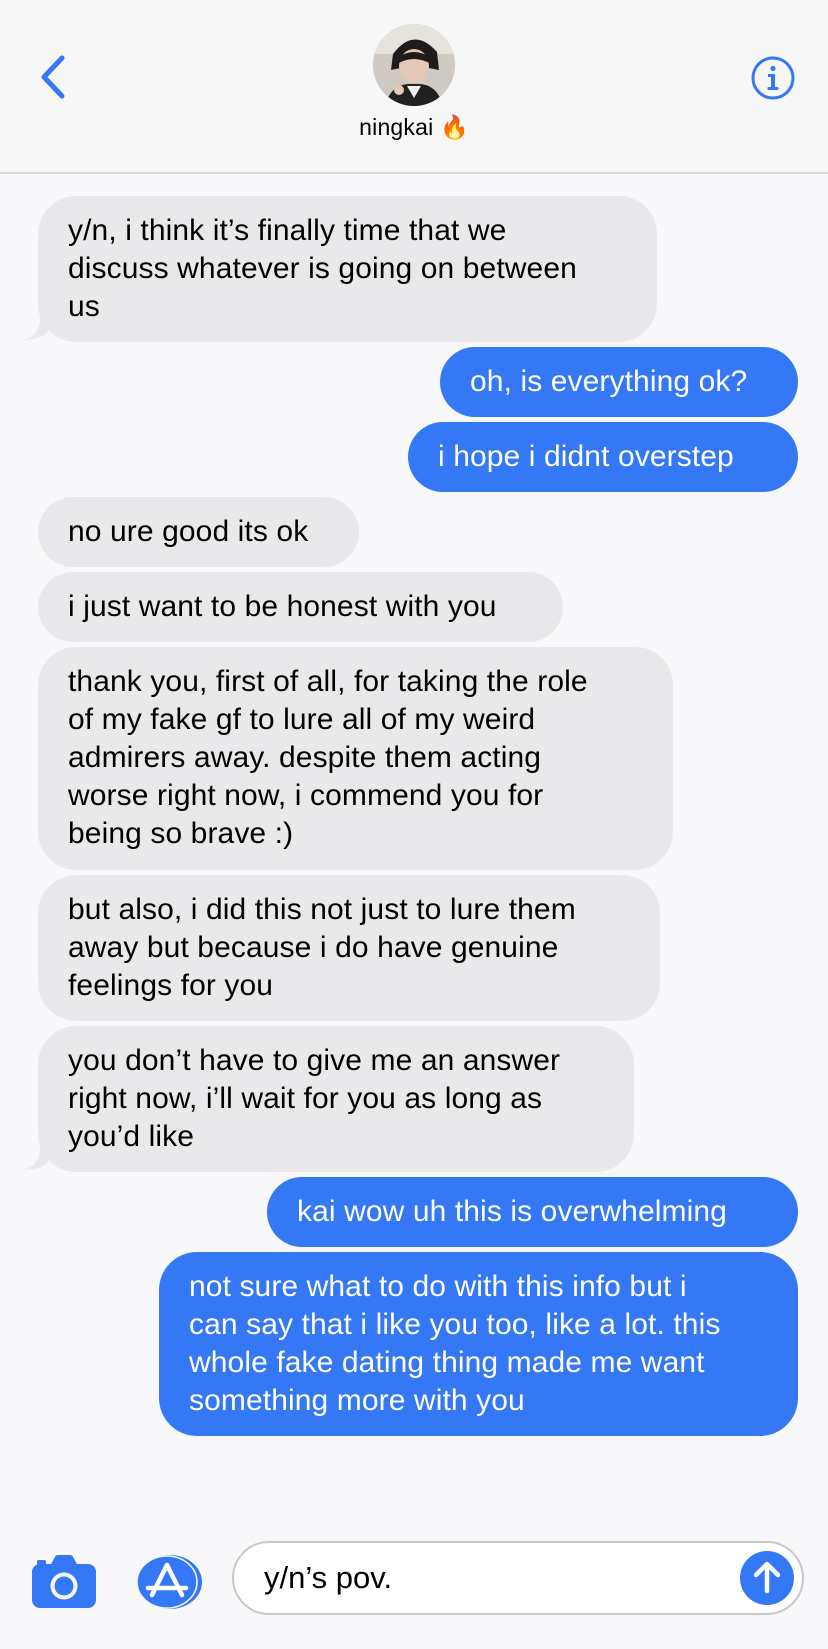  I want to click on back-button, so click(54, 77).